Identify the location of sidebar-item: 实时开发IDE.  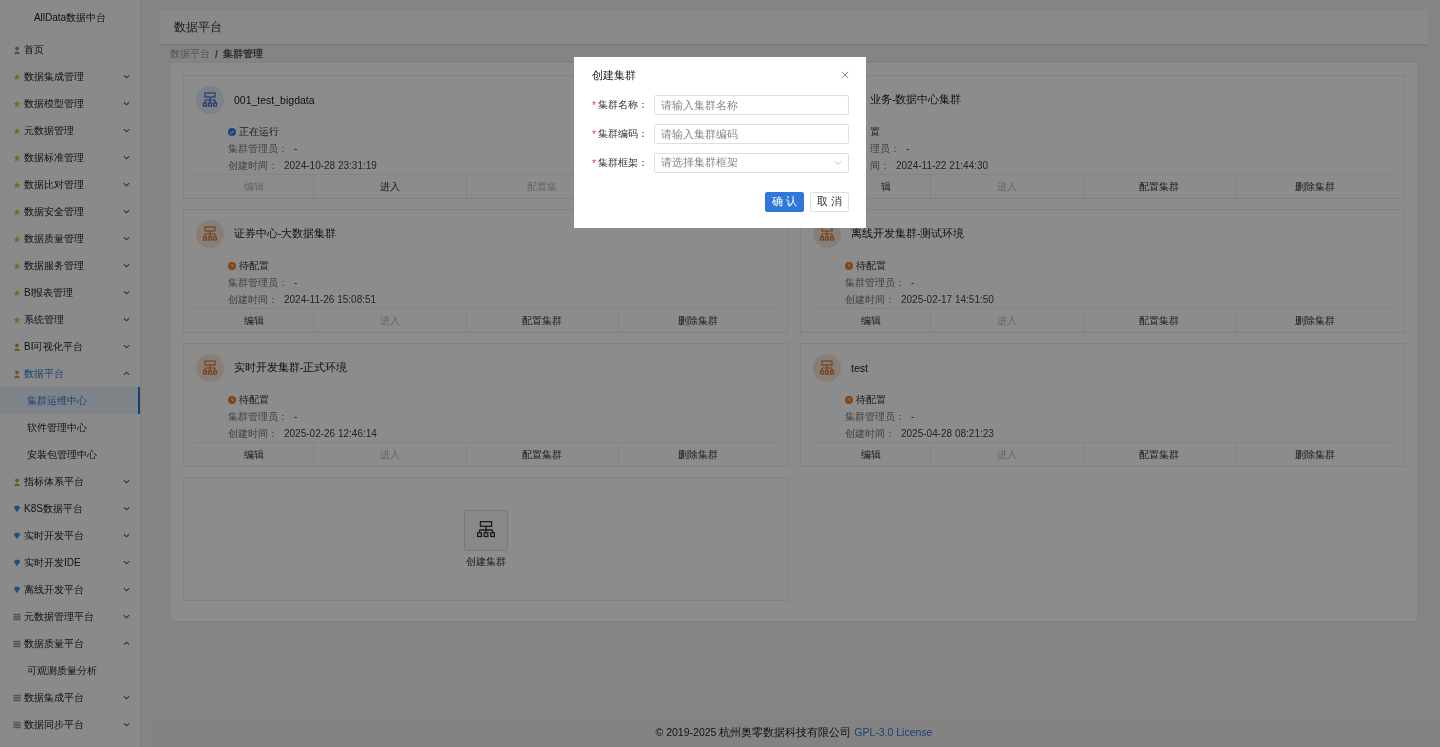
(70, 562).